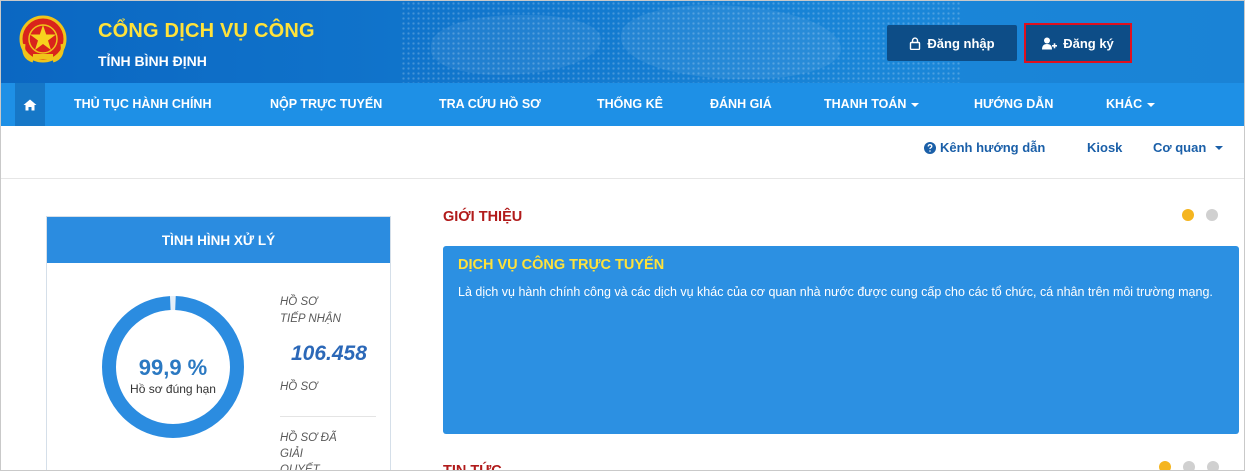  I want to click on news-section-title: TIN TỨC, so click(472, 467).